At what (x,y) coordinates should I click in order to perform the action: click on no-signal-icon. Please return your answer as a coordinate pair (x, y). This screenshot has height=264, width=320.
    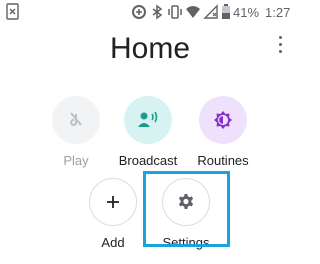
    Looking at the image, I should click on (210, 11).